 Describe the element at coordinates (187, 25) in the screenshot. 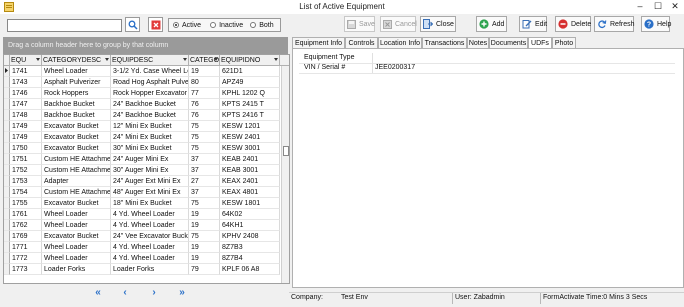

I see `radio-active: Active` at that location.